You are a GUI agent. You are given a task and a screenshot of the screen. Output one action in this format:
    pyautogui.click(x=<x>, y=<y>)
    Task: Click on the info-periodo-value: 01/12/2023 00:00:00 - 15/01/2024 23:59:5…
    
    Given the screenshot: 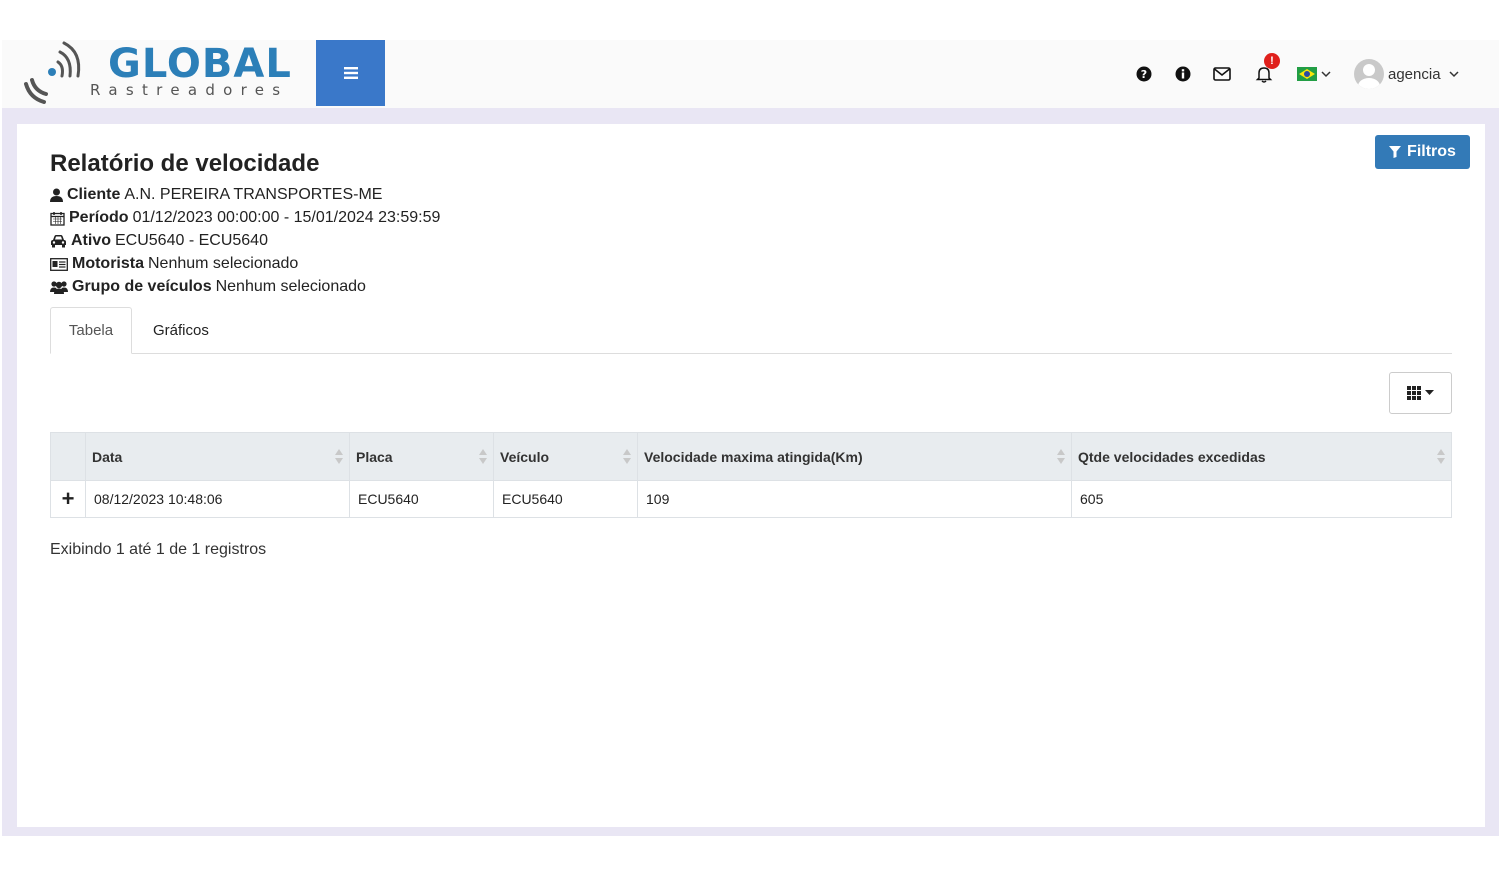 What is the action you would take?
    pyautogui.click(x=286, y=217)
    